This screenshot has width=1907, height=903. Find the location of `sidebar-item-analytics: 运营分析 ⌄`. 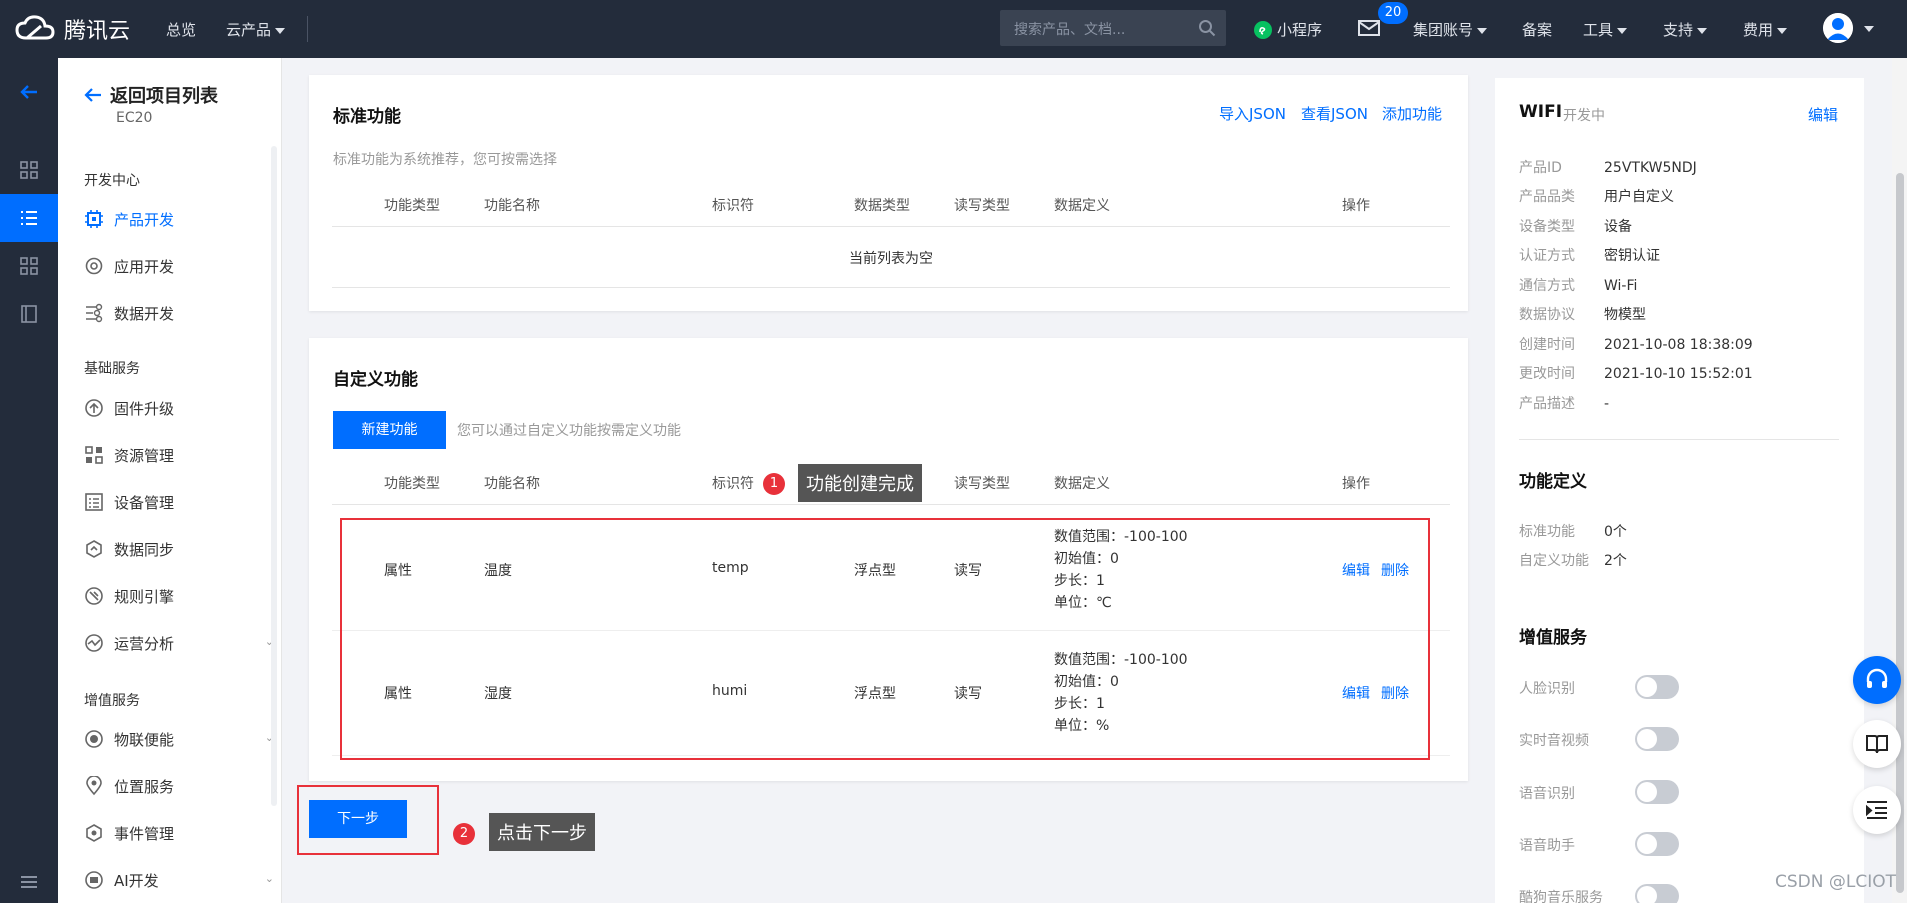

sidebar-item-analytics: 运营分析 ⌄ is located at coordinates (179, 643).